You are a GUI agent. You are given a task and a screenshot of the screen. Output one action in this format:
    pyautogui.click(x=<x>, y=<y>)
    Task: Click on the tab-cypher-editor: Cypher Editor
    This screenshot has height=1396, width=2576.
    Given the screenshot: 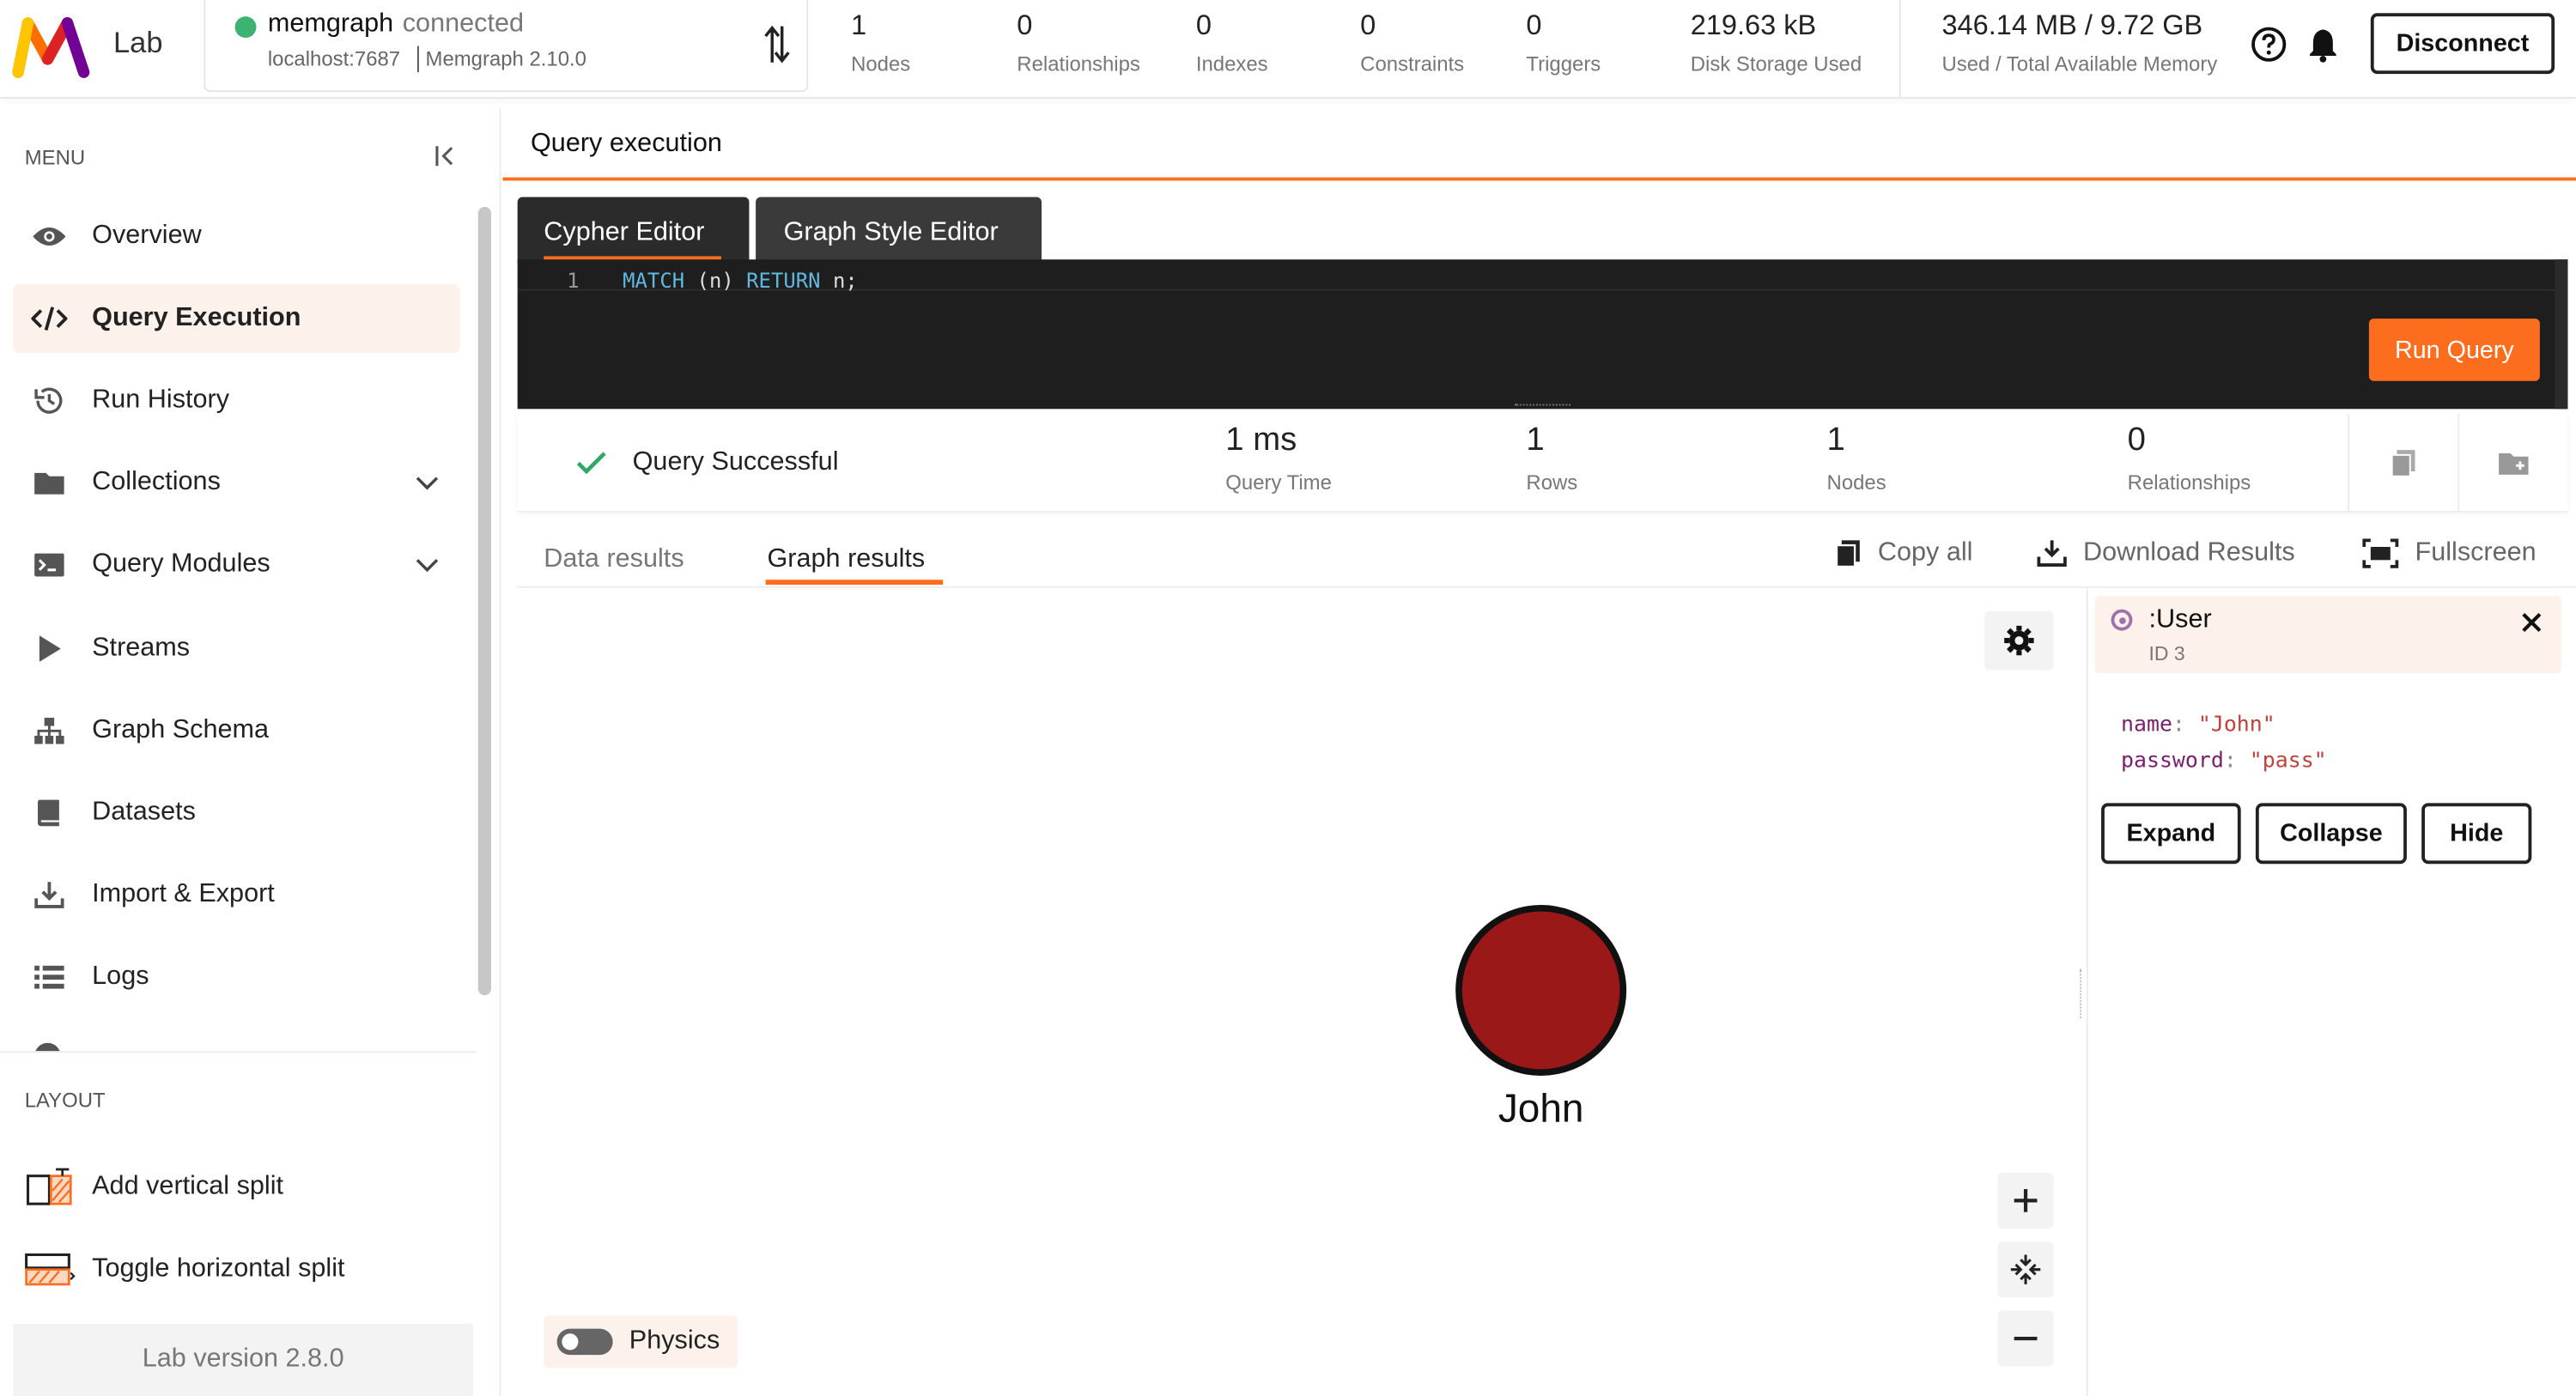 What is the action you would take?
    pyautogui.click(x=633, y=231)
    